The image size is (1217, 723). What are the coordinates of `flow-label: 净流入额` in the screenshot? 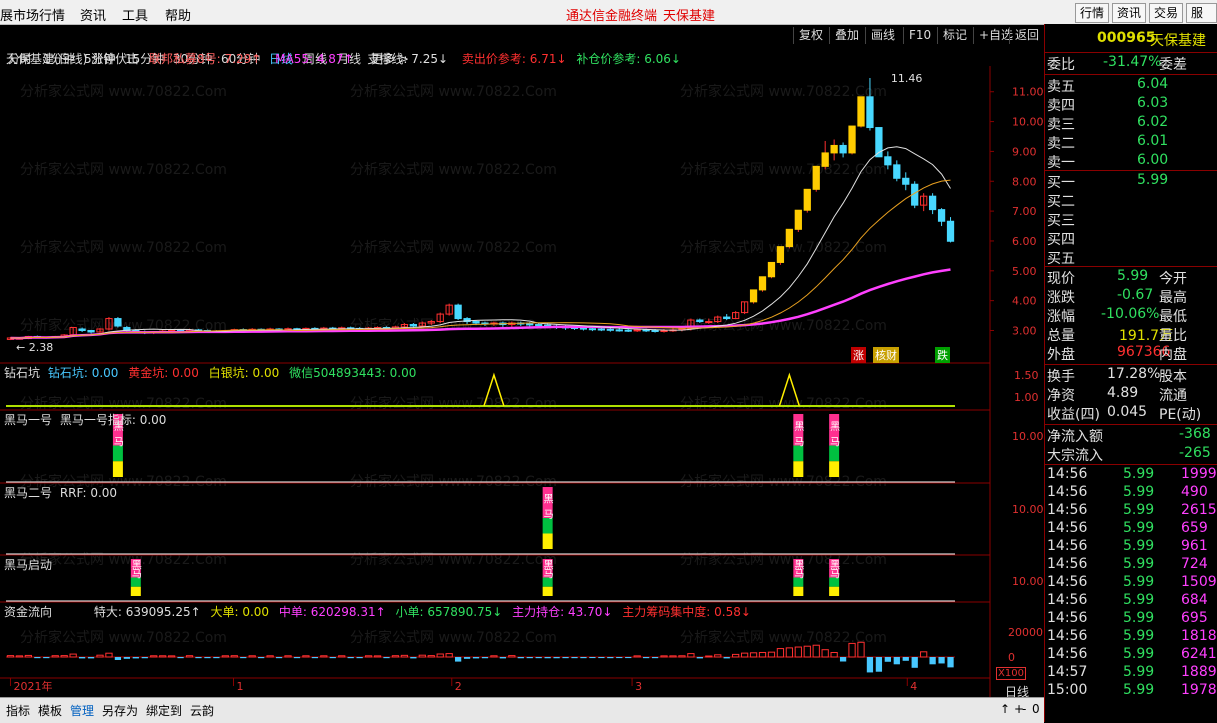 It's located at (1075, 437).